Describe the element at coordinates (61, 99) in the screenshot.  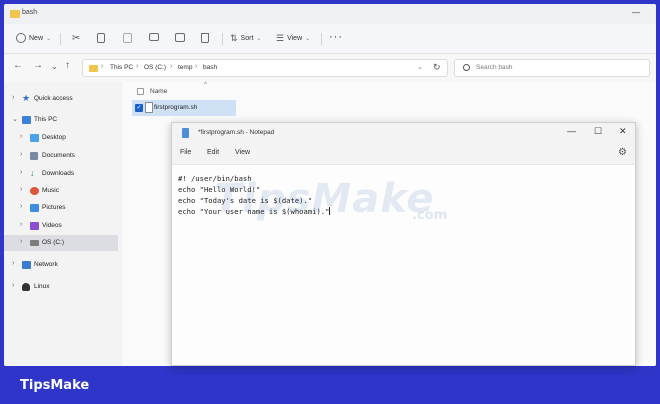
I see `sidebar-item-quick-access: › ★ Quick access` at that location.